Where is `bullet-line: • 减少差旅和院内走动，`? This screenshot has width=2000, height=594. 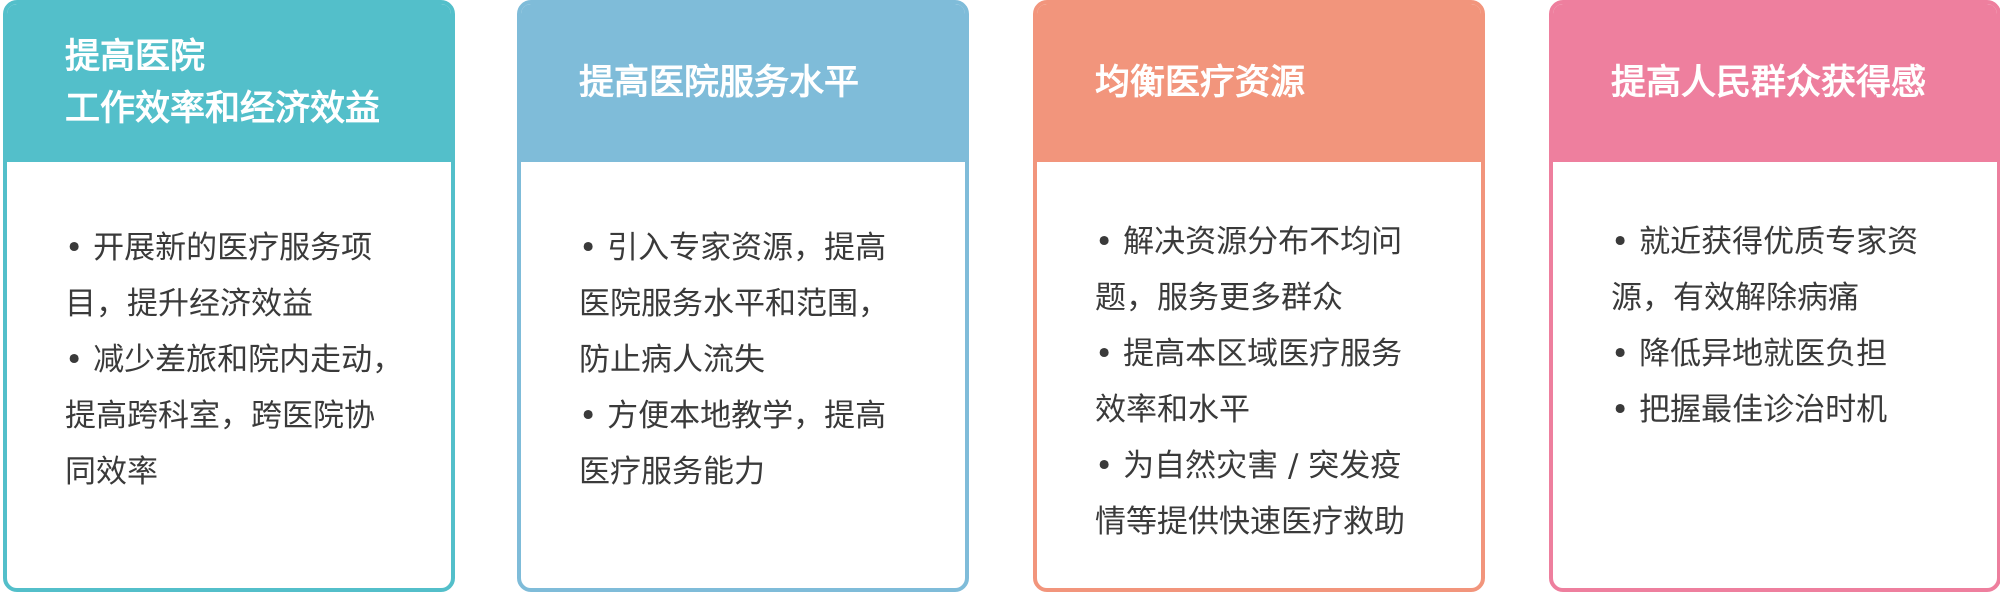 bullet-line: • 减少差旅和院内走动， is located at coordinates (234, 360).